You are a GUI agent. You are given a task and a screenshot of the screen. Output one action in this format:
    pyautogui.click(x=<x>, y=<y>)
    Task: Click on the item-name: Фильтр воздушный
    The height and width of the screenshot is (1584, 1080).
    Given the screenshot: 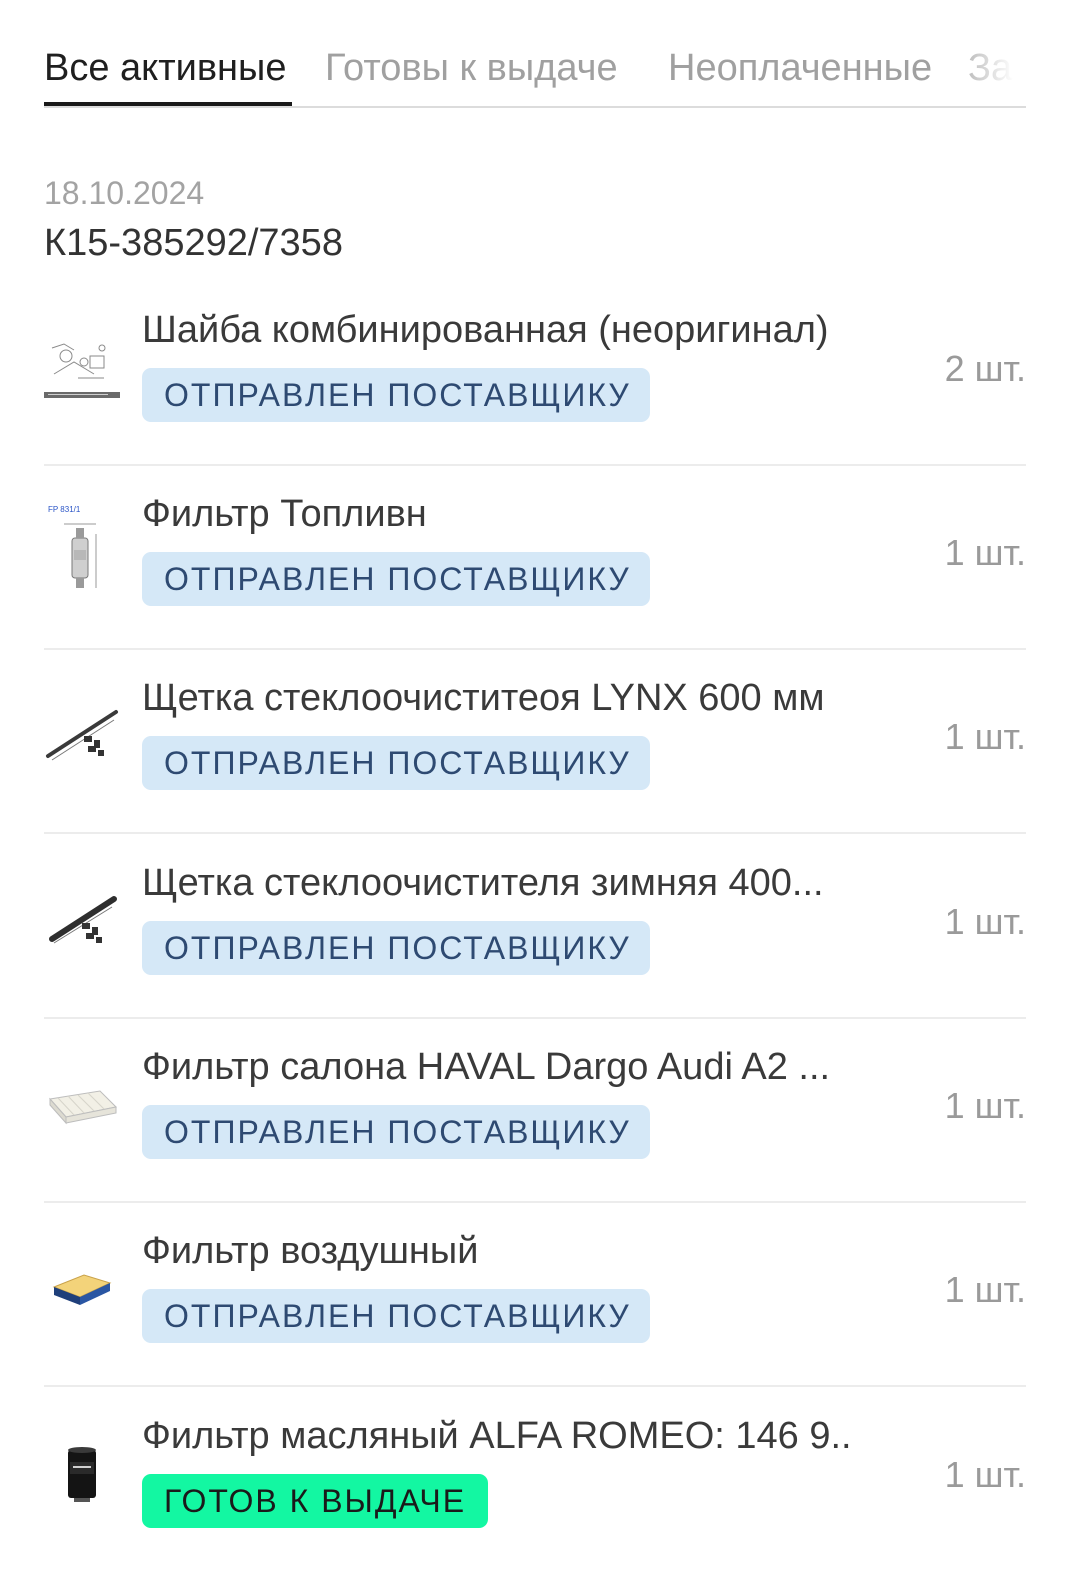 What is the action you would take?
    pyautogui.click(x=310, y=1251)
    